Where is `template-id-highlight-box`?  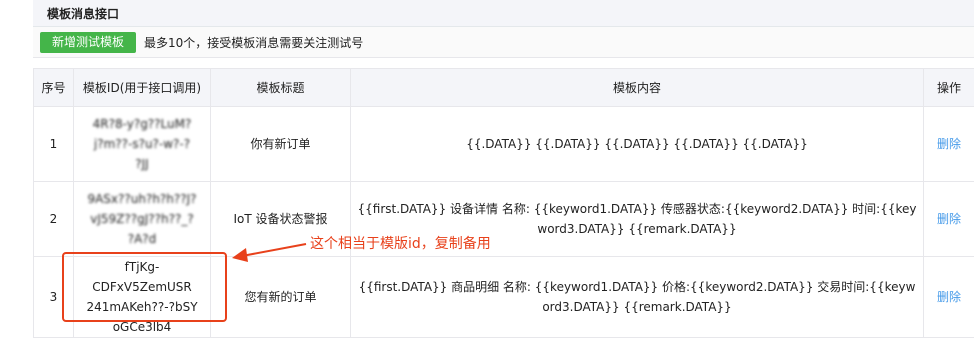 template-id-highlight-box is located at coordinates (144, 287).